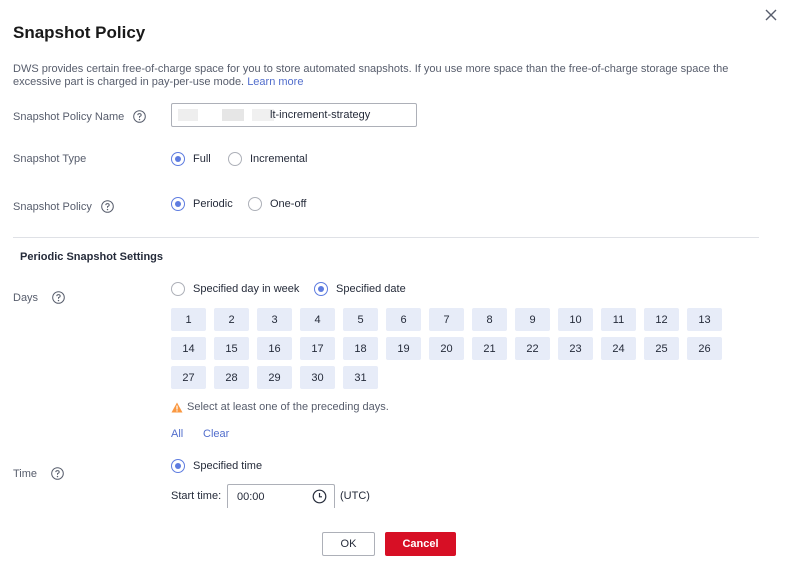 Image resolution: width=788 pixels, height=571 pixels. I want to click on radio-specified-date-label: Specified date, so click(371, 289).